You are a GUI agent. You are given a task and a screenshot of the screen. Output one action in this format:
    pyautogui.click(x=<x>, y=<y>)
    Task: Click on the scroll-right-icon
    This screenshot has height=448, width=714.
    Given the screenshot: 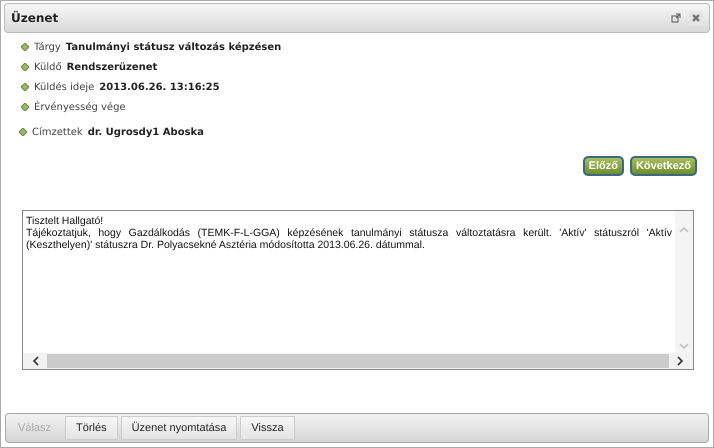 What is the action you would take?
    pyautogui.click(x=680, y=361)
    